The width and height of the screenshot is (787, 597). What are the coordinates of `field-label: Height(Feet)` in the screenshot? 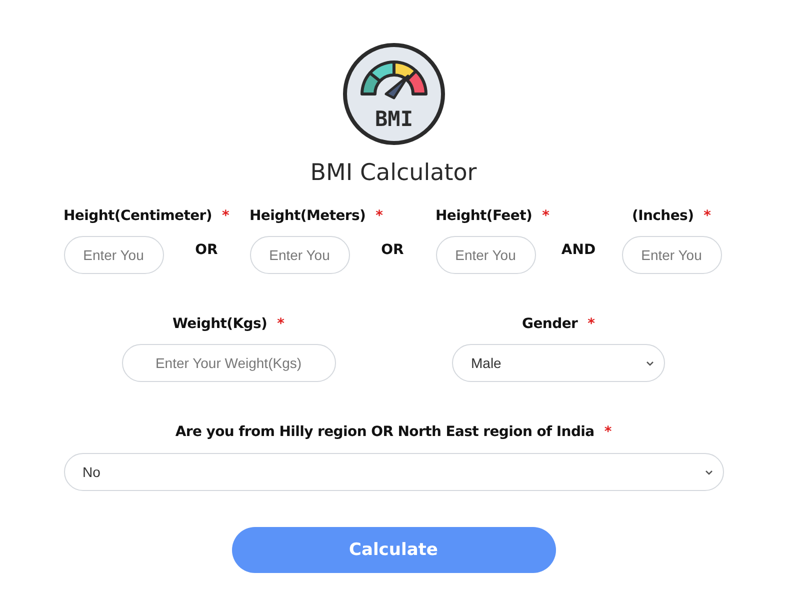 It's located at (484, 216).